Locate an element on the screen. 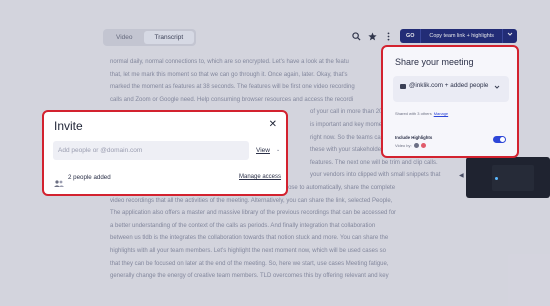 The width and height of the screenshot is (550, 306). folder-icon is located at coordinates (403, 86).